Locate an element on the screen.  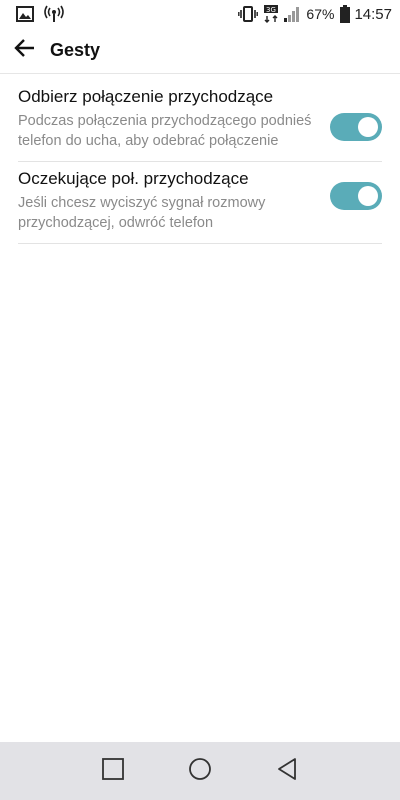
battery-percent: 67% is located at coordinates (320, 14).